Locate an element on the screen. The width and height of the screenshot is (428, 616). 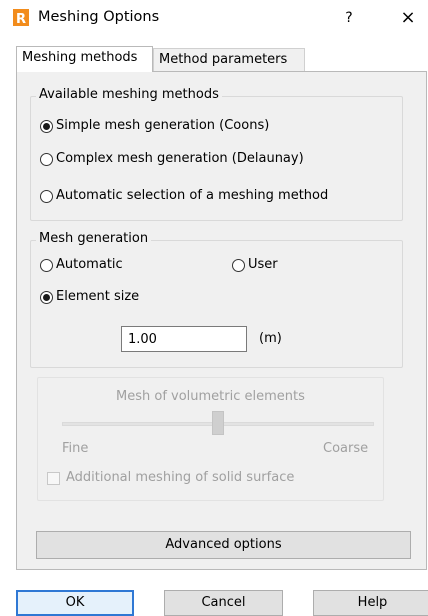
close-icon: × is located at coordinates (408, 19).